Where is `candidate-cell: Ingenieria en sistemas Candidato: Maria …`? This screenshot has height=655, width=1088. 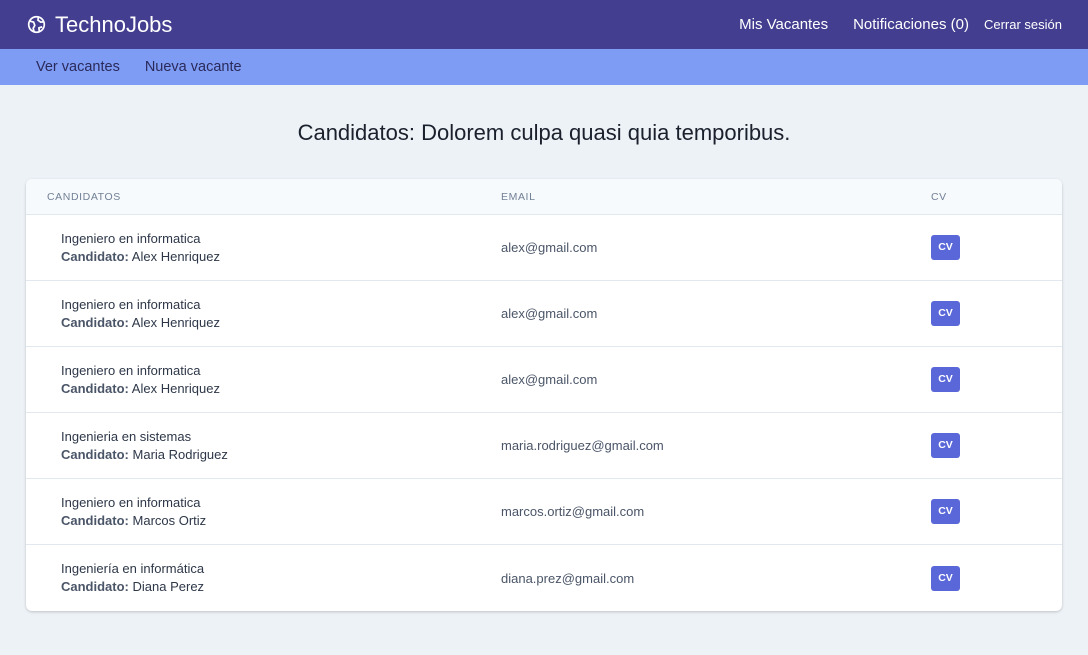 candidate-cell: Ingenieria en sistemas Candidato: Maria … is located at coordinates (263, 446).